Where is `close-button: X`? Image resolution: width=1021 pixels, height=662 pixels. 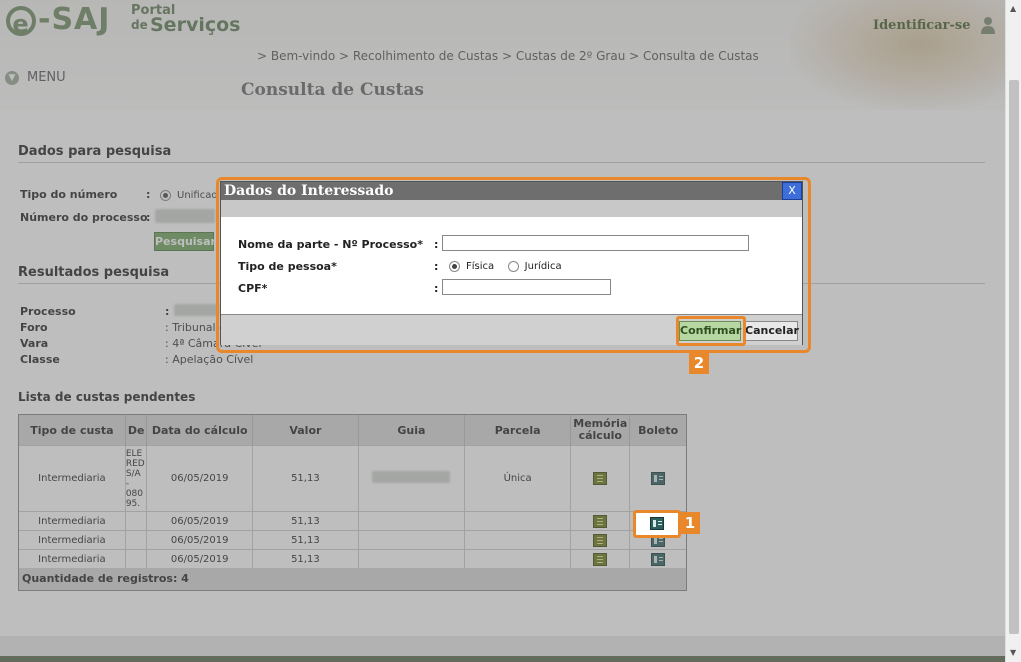 close-button: X is located at coordinates (792, 191).